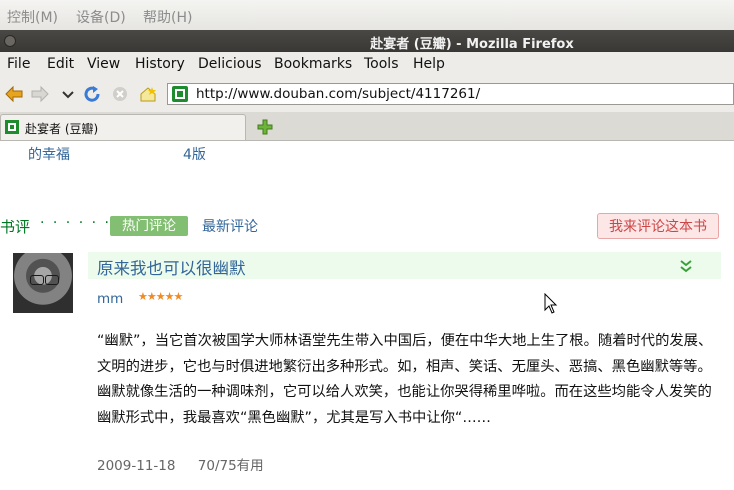  Describe the element at coordinates (456, 94) in the screenshot. I see `url-input` at that location.